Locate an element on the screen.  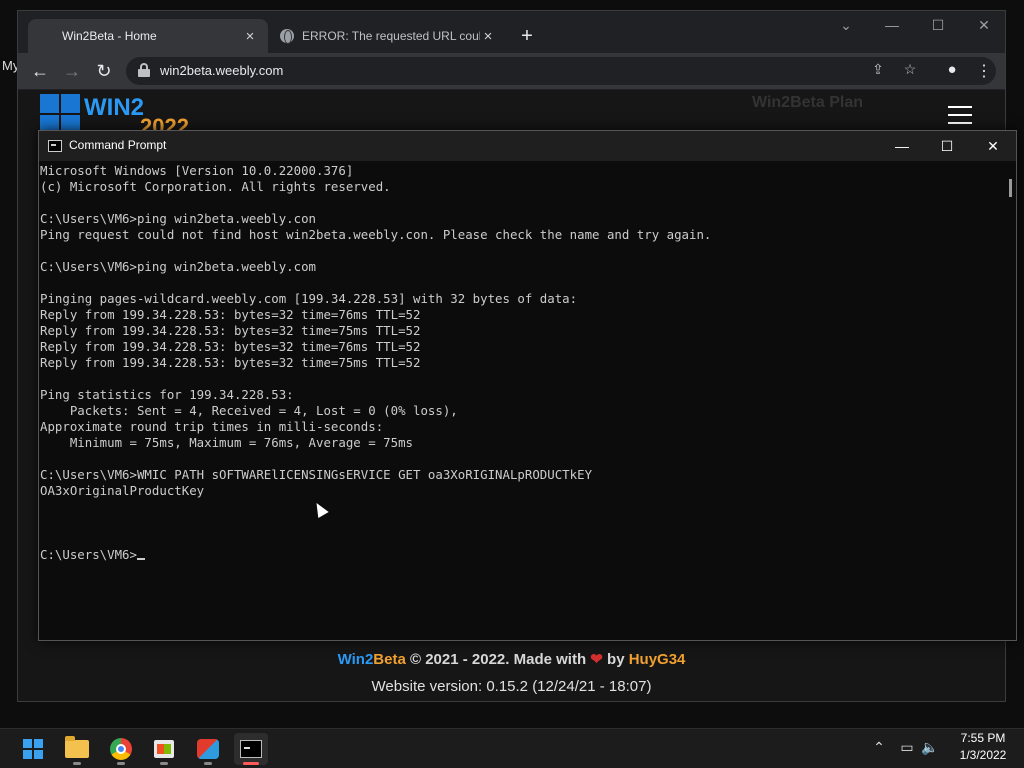
store-icon is located at coordinates (164, 749).